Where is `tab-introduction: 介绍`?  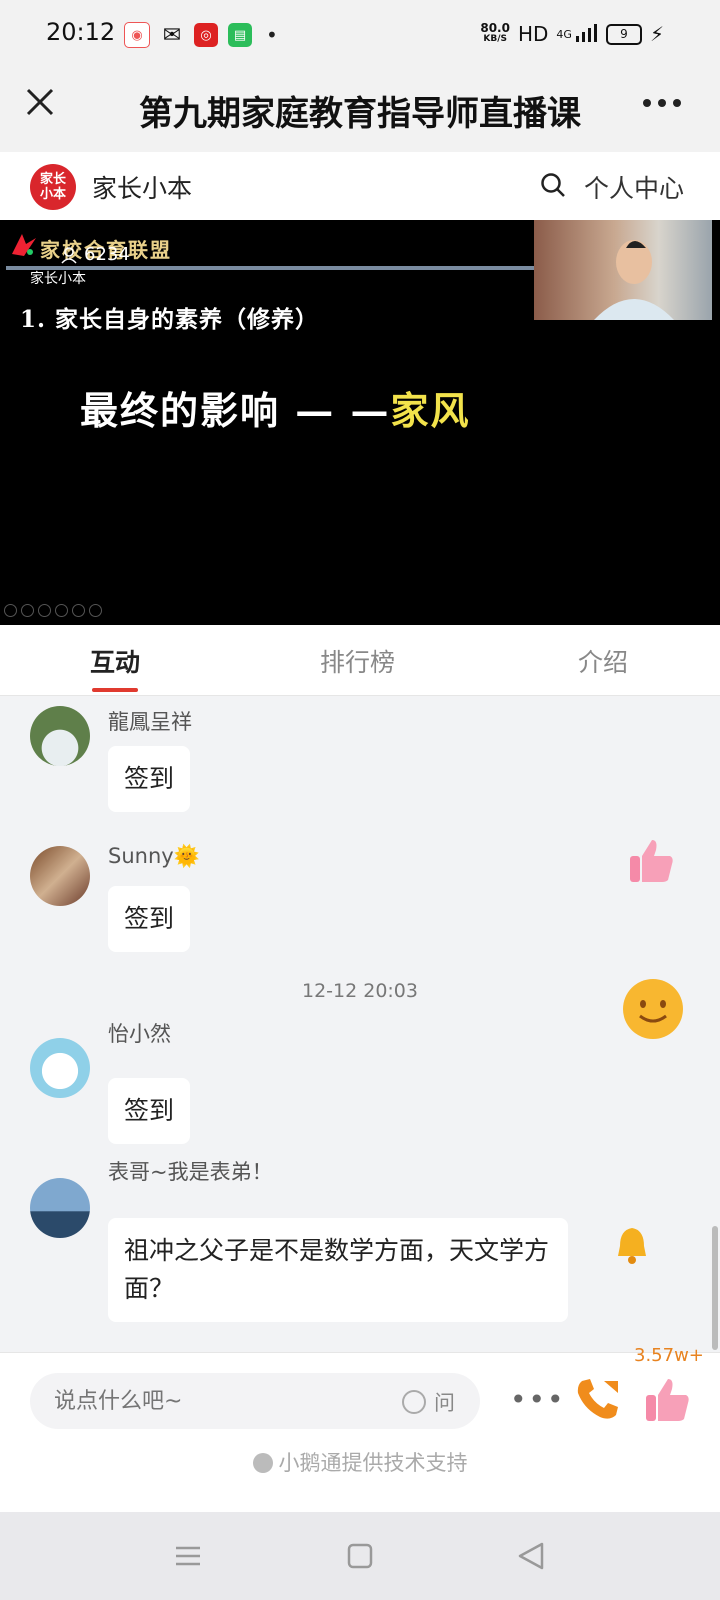 tab-introduction: 介绍 is located at coordinates (603, 661).